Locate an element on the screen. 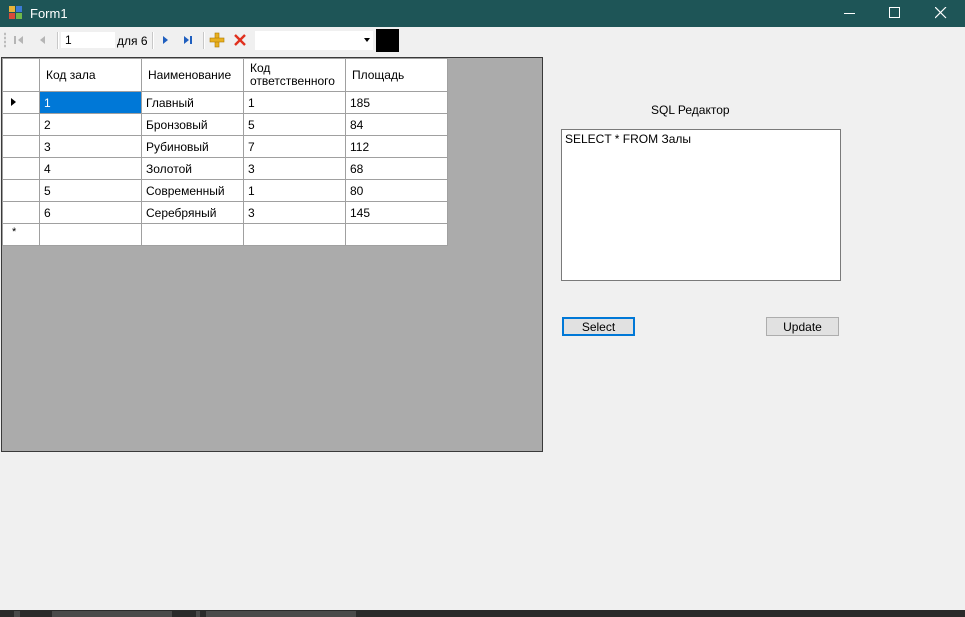 The image size is (965, 617). table-row: 4 Золотой 3 68 is located at coordinates (225, 168).